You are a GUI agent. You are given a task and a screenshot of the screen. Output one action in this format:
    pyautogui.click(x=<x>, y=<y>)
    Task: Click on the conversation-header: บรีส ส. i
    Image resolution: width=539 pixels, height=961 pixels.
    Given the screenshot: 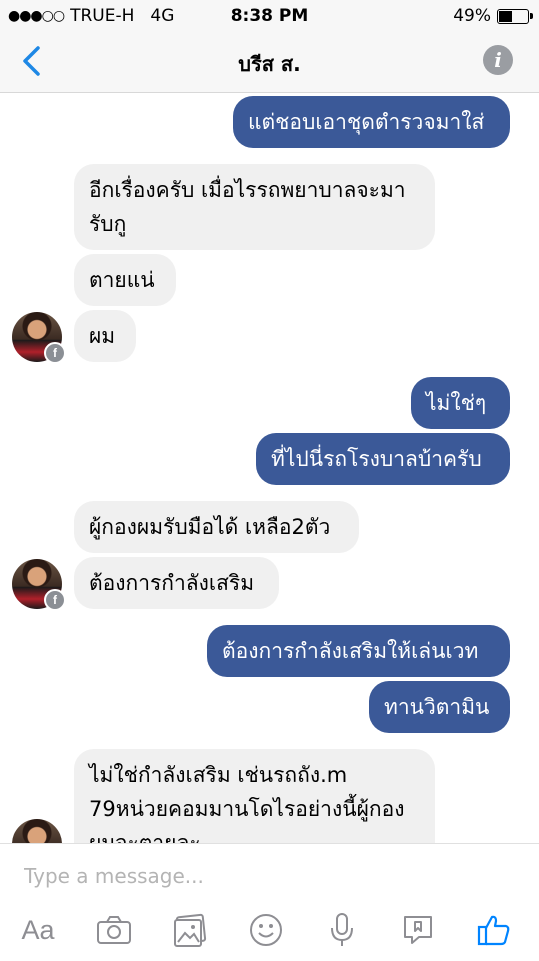 What is the action you would take?
    pyautogui.click(x=269, y=62)
    